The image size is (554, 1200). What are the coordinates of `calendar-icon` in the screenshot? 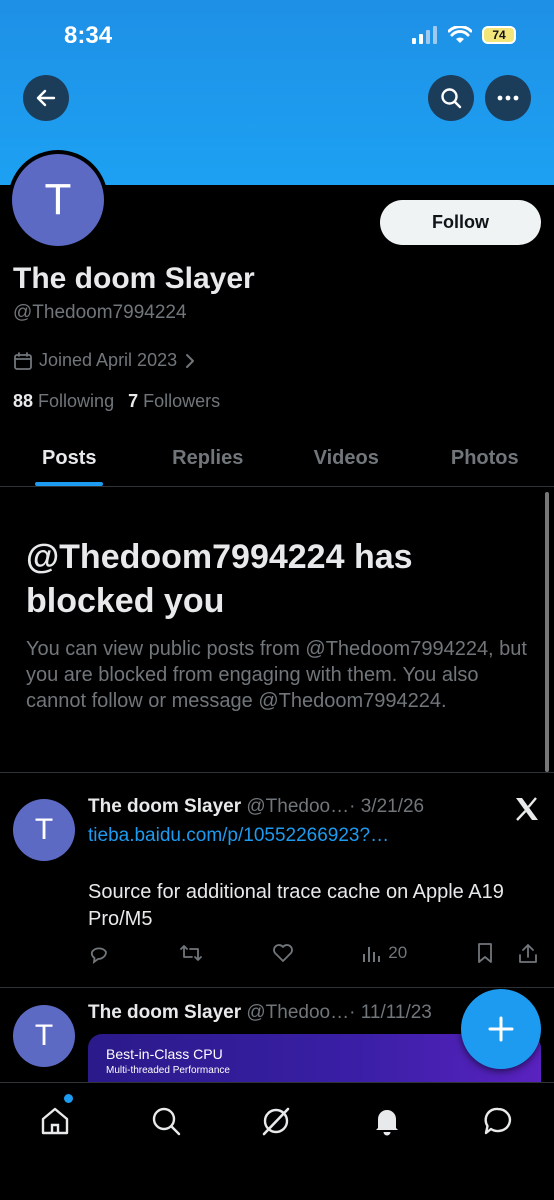 It's located at (23, 361).